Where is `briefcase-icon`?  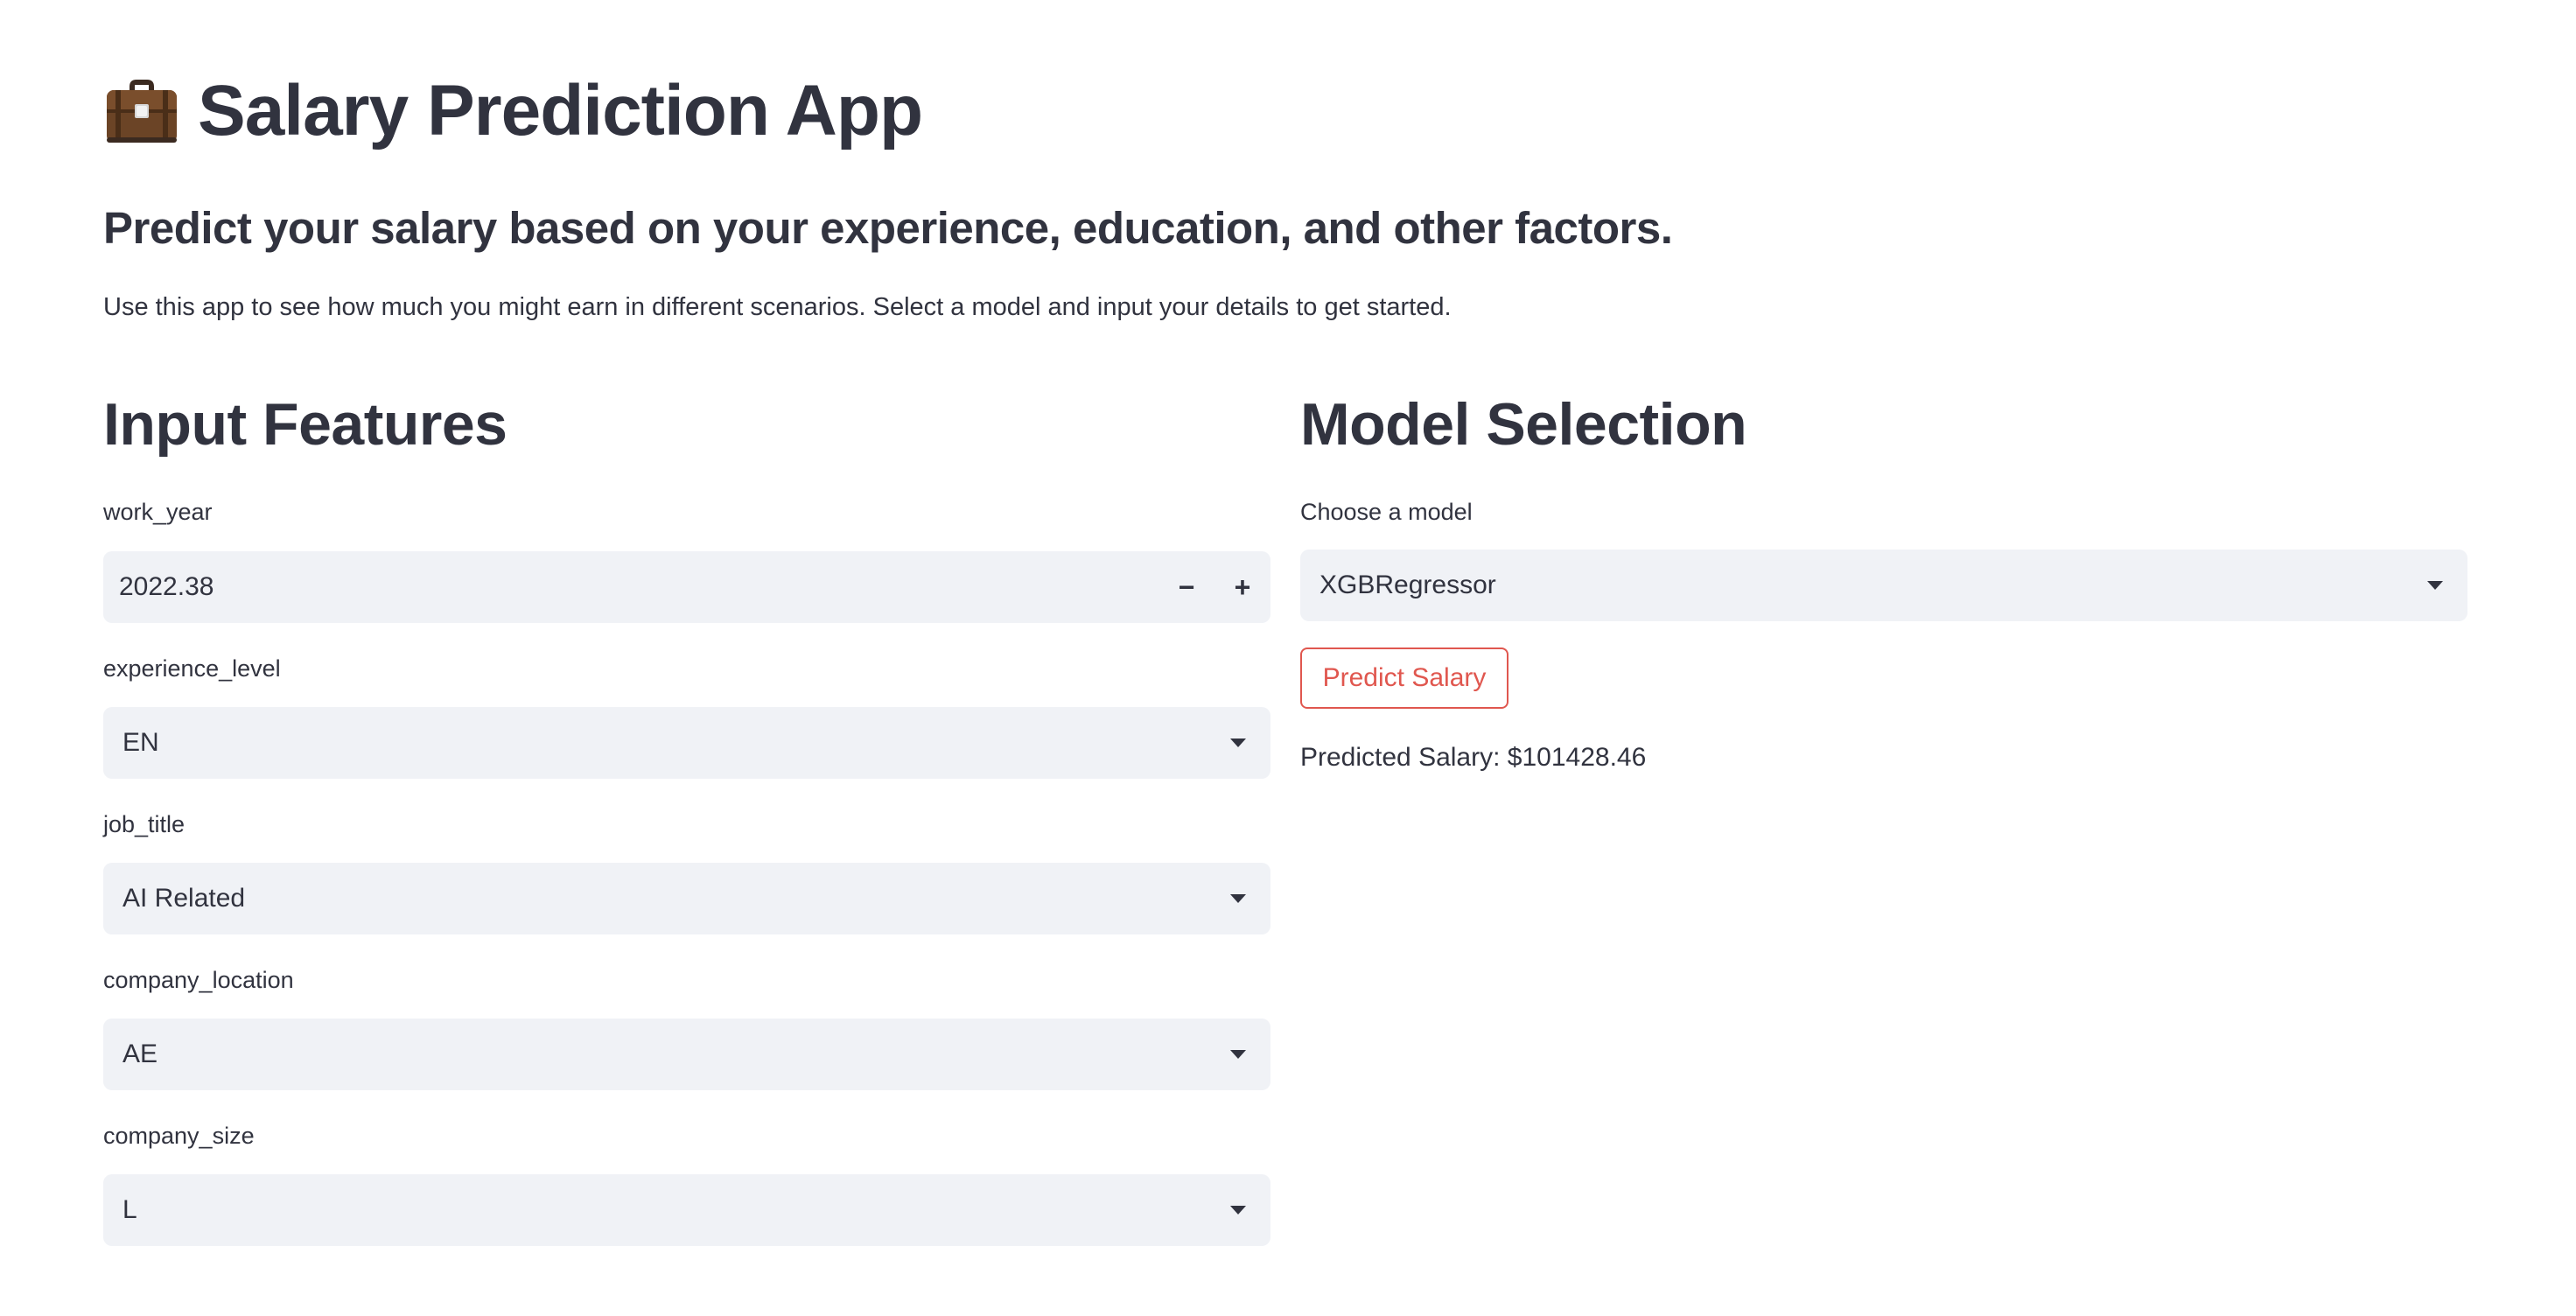
briefcase-icon is located at coordinates (141, 111).